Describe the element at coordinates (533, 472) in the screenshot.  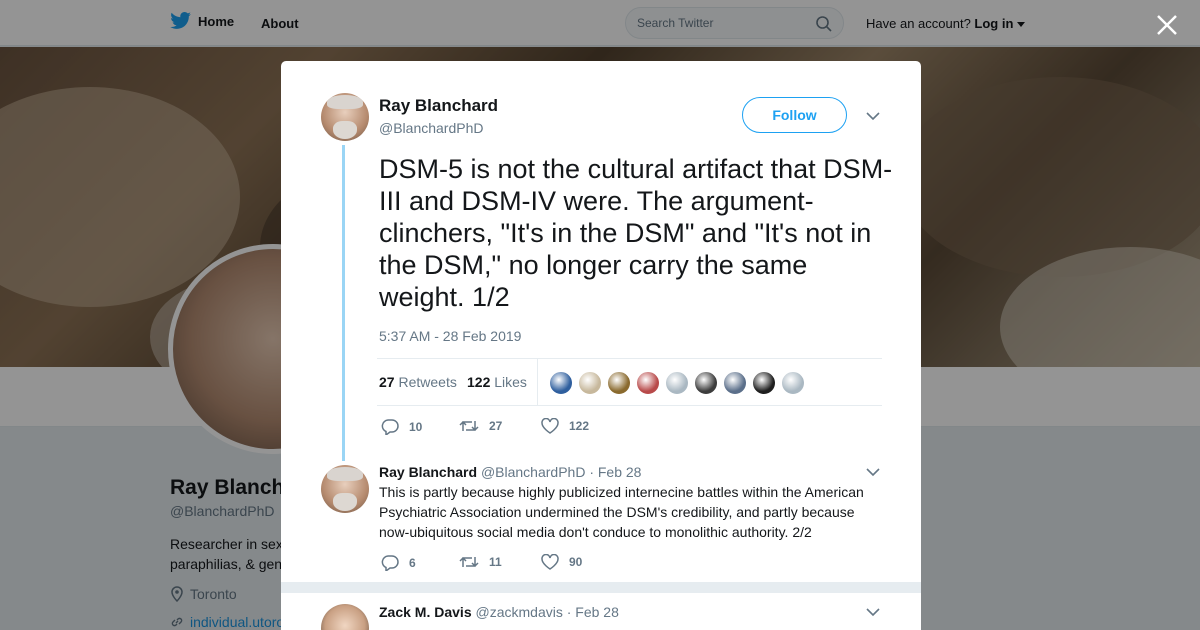
I see `reply-author-handle: @BlanchardPhD` at that location.